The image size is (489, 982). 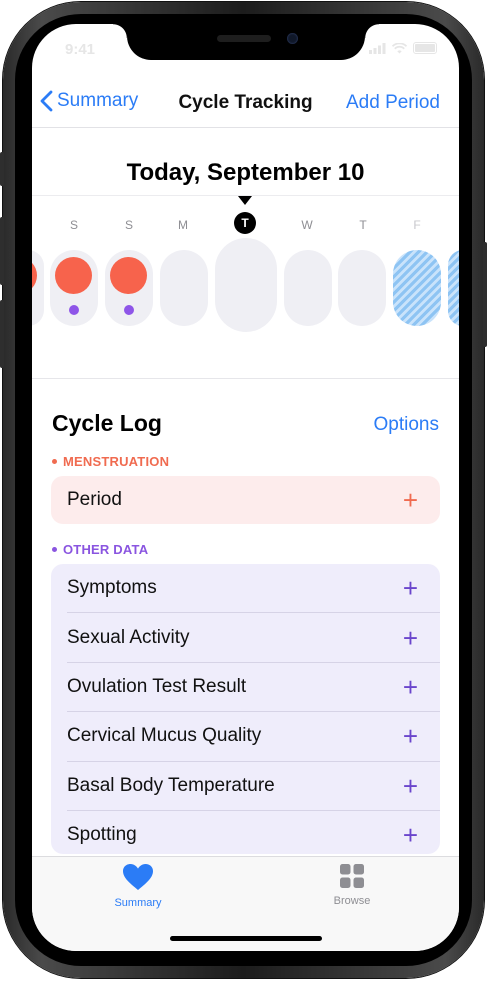 What do you see at coordinates (171, 785) in the screenshot?
I see `list-item-label: Basal Body Temperature` at bounding box center [171, 785].